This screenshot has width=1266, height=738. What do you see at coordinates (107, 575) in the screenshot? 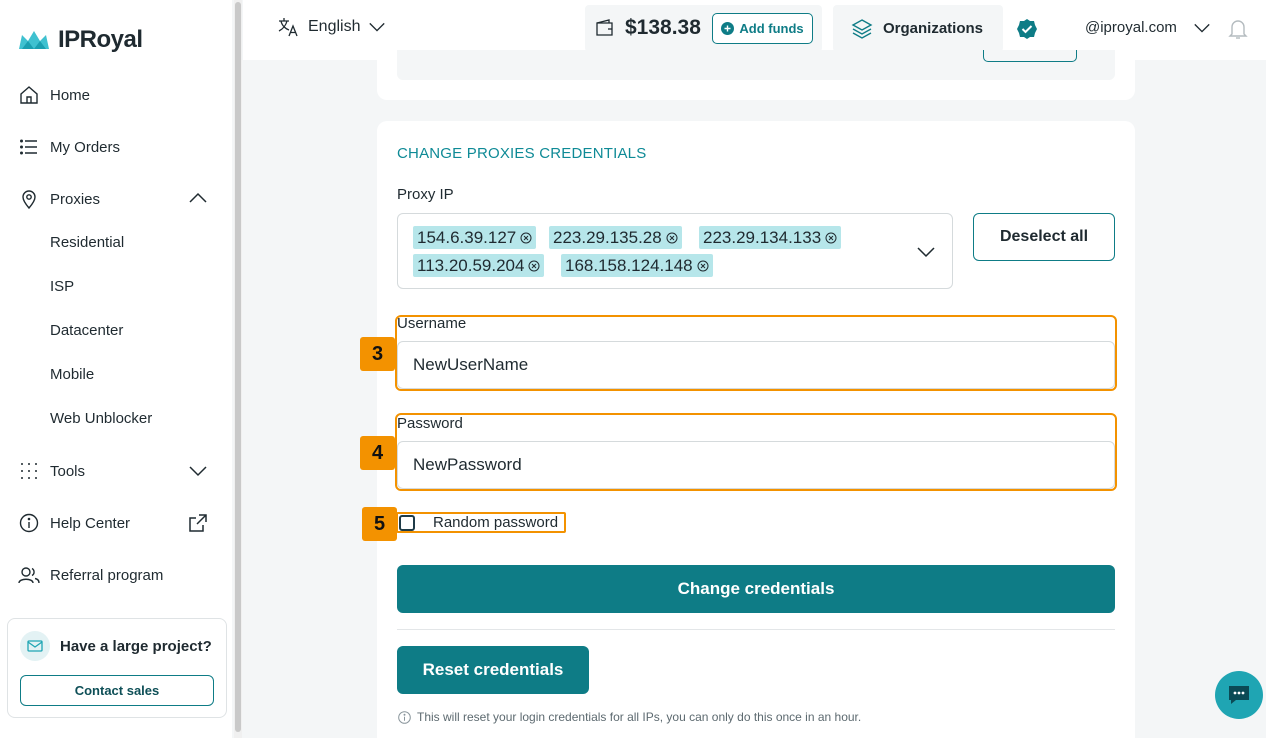
I see `sidebar-item-label: Referral program` at bounding box center [107, 575].